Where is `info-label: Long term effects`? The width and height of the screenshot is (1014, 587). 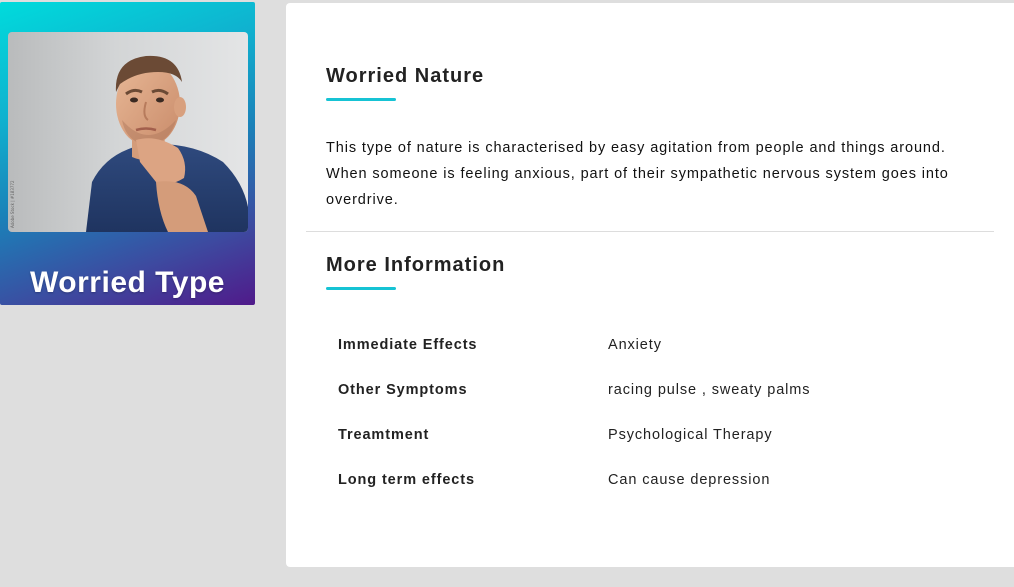
info-label: Long term effects is located at coordinates (406, 480).